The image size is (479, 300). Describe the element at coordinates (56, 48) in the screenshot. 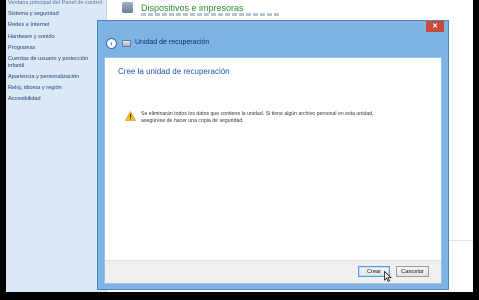

I see `sidebar-item-programs: Programas` at that location.